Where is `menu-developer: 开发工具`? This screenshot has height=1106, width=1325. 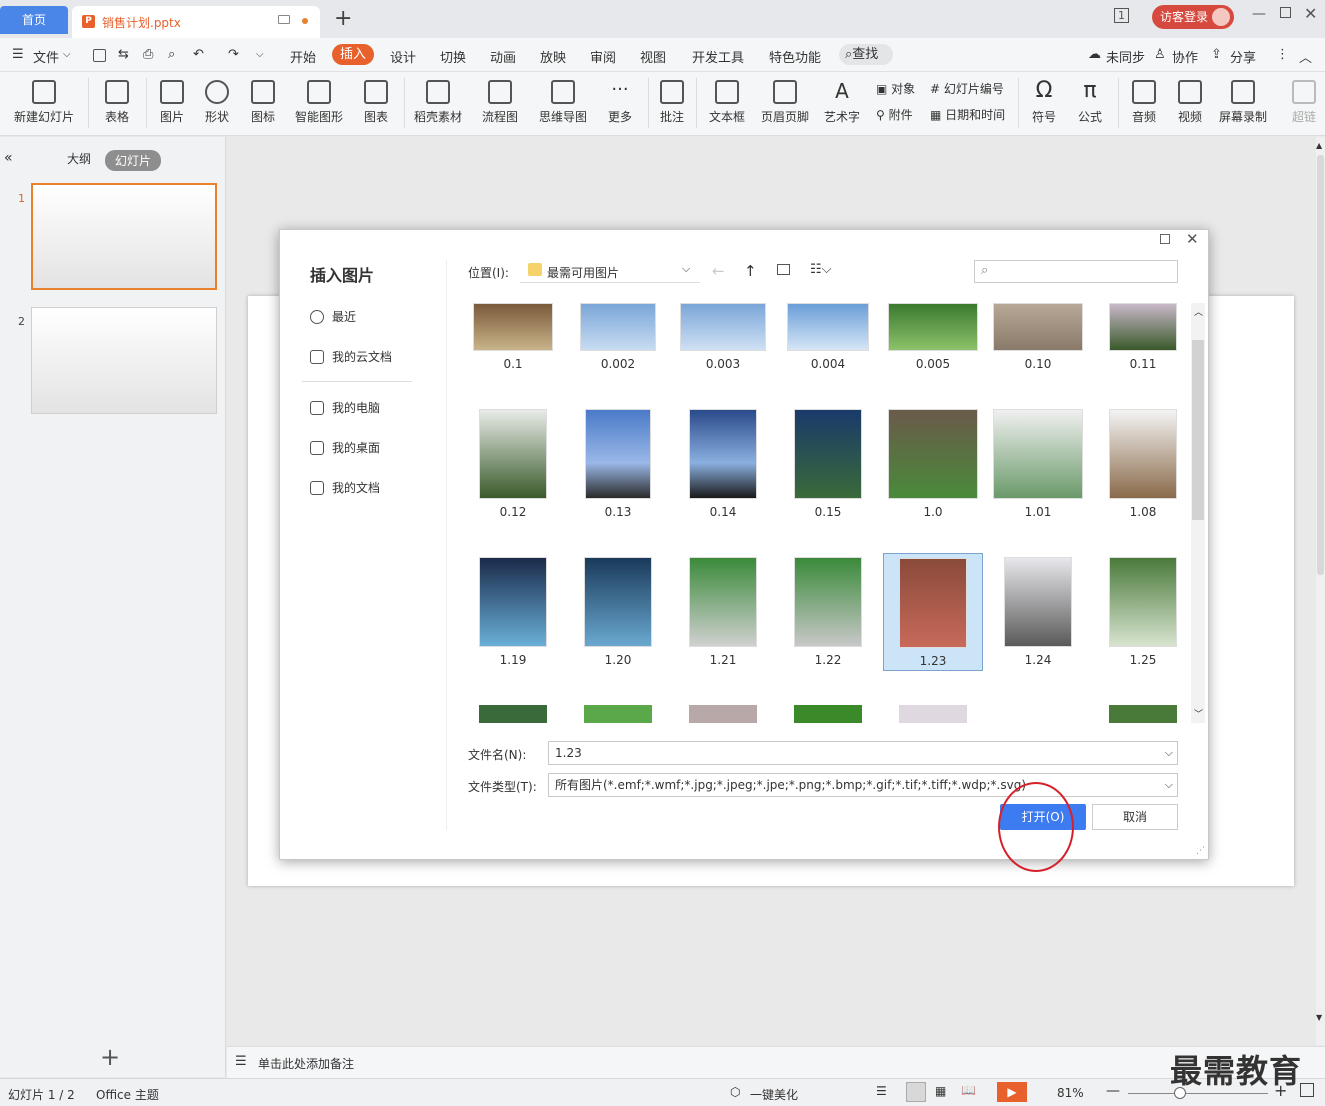 menu-developer: 开发工具 is located at coordinates (718, 56).